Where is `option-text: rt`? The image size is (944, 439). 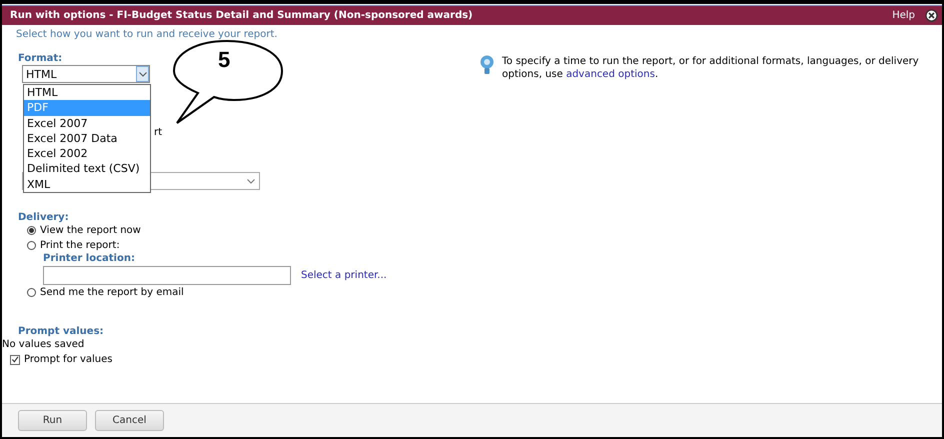 option-text: rt is located at coordinates (158, 132).